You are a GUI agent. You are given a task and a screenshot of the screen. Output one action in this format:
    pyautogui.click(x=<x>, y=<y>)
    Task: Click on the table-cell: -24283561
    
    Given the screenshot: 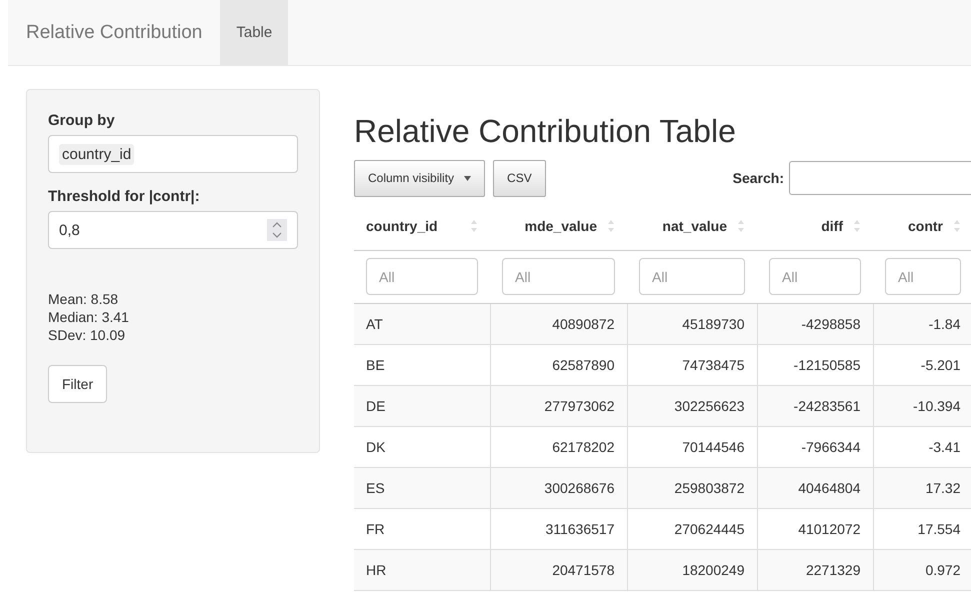 What is the action you would take?
    pyautogui.click(x=827, y=406)
    